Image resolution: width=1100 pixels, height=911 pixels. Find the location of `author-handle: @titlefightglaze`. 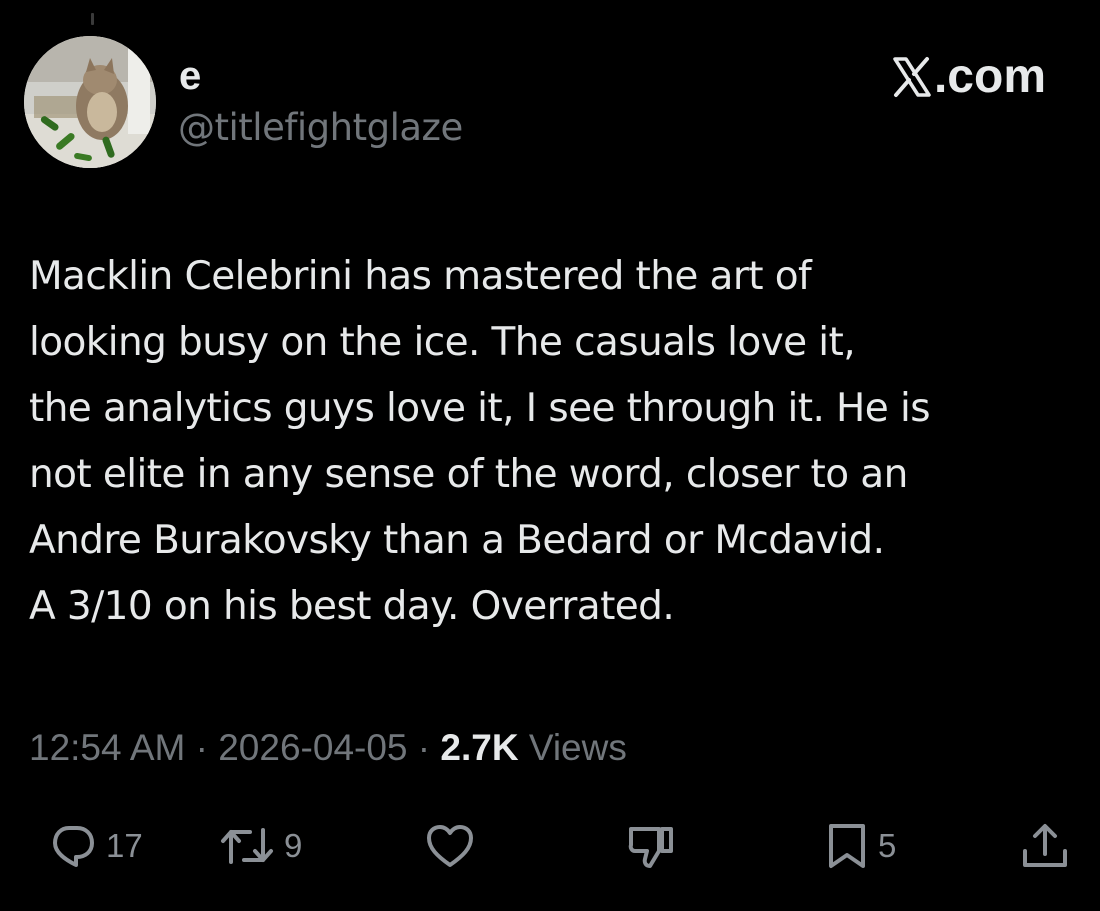

author-handle: @titlefightglaze is located at coordinates (320, 128).